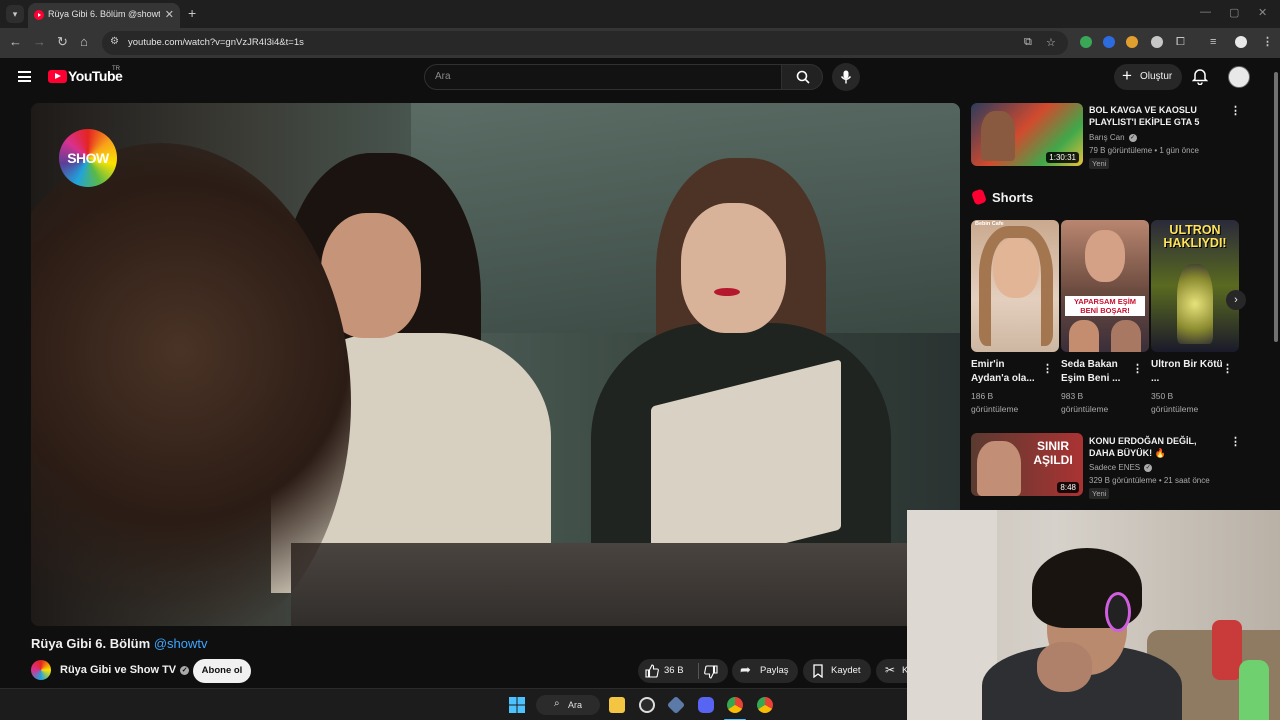  Describe the element at coordinates (1086, 42) in the screenshot. I see `extension-shield-icon` at that location.